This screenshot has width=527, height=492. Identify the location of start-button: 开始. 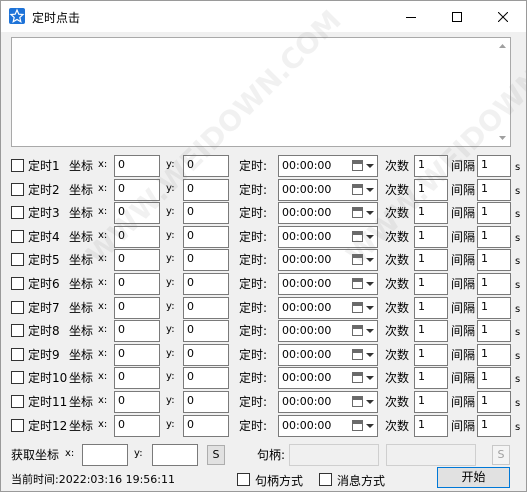
(473, 477).